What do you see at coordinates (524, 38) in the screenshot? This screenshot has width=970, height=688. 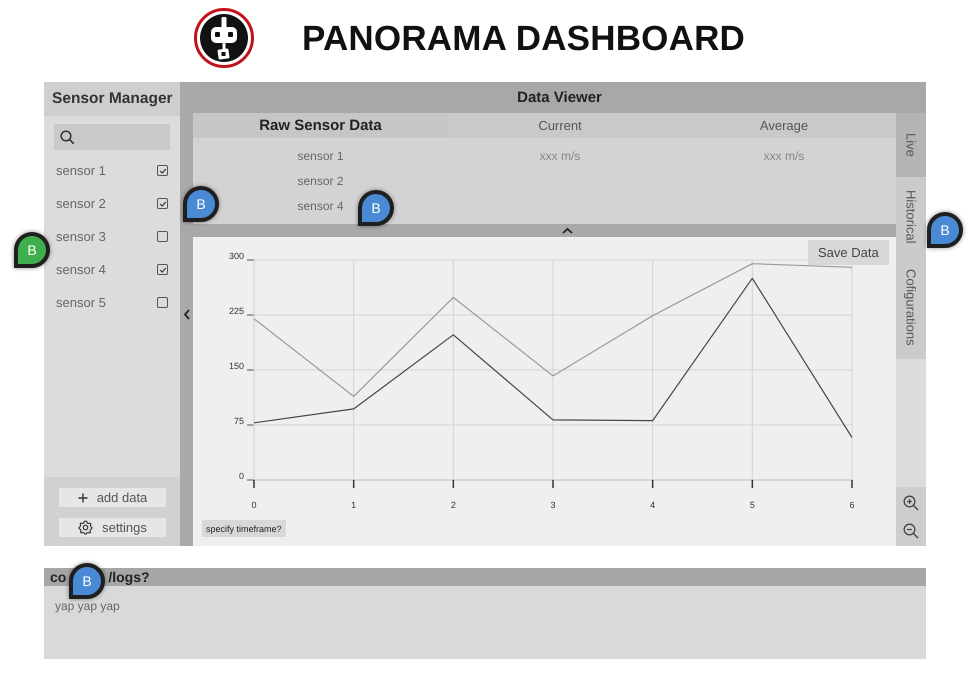 I see `app-title: PANORAMA DASHBOARD` at bounding box center [524, 38].